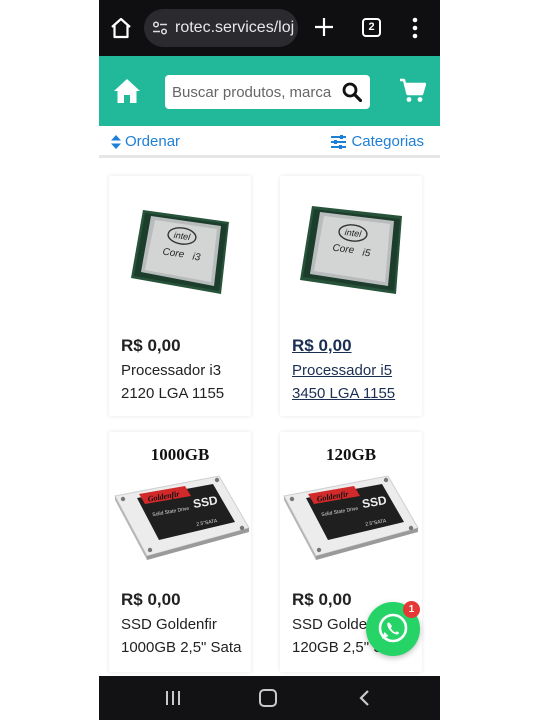 Image resolution: width=540 pixels, height=720 pixels. I want to click on search-box, so click(267, 92).